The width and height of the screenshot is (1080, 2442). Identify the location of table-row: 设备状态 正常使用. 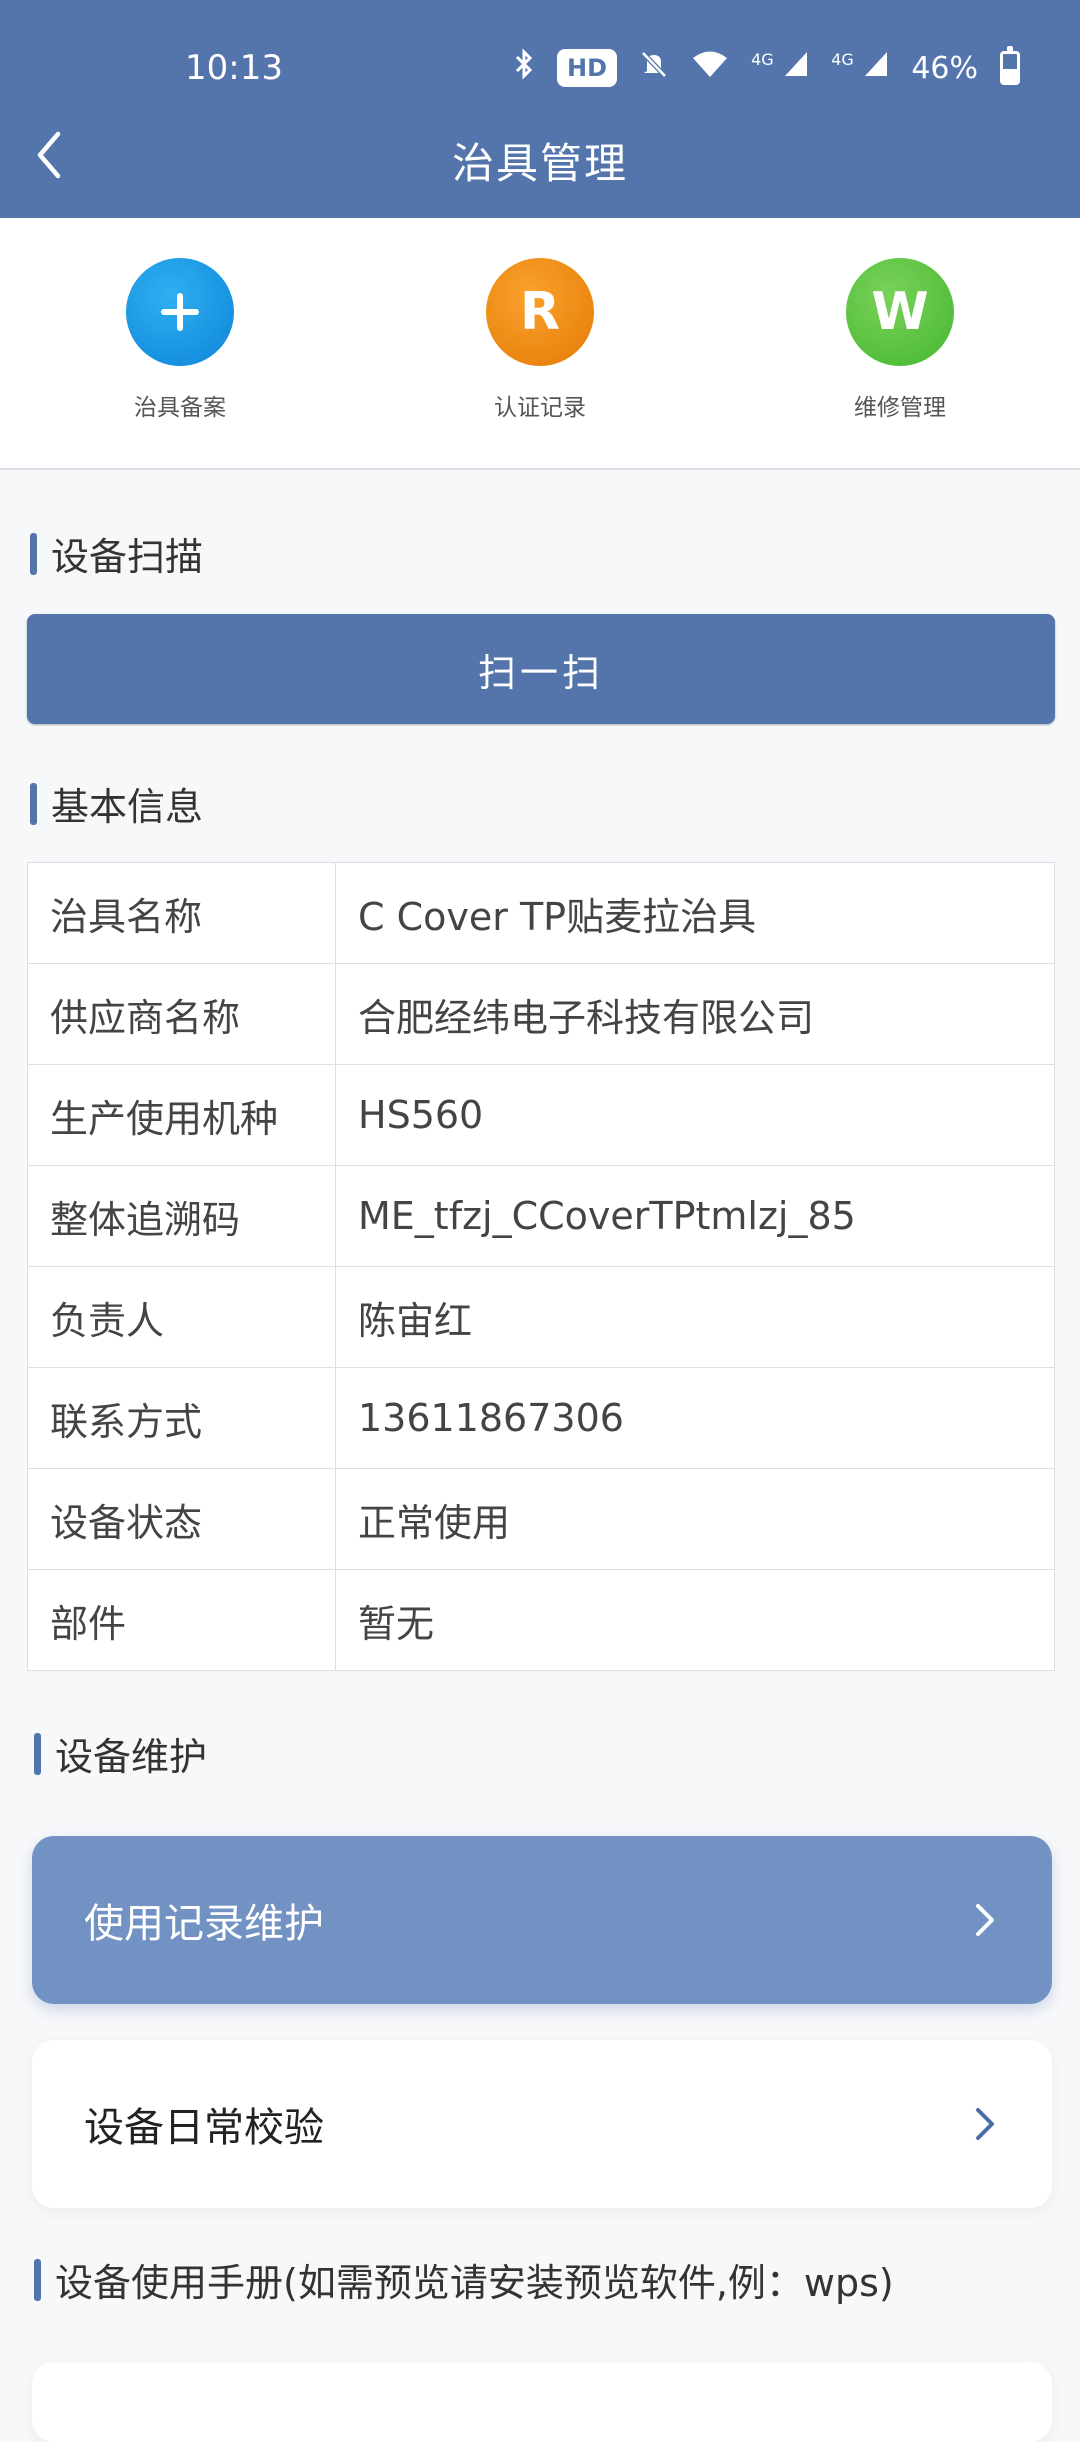
(541, 1519).